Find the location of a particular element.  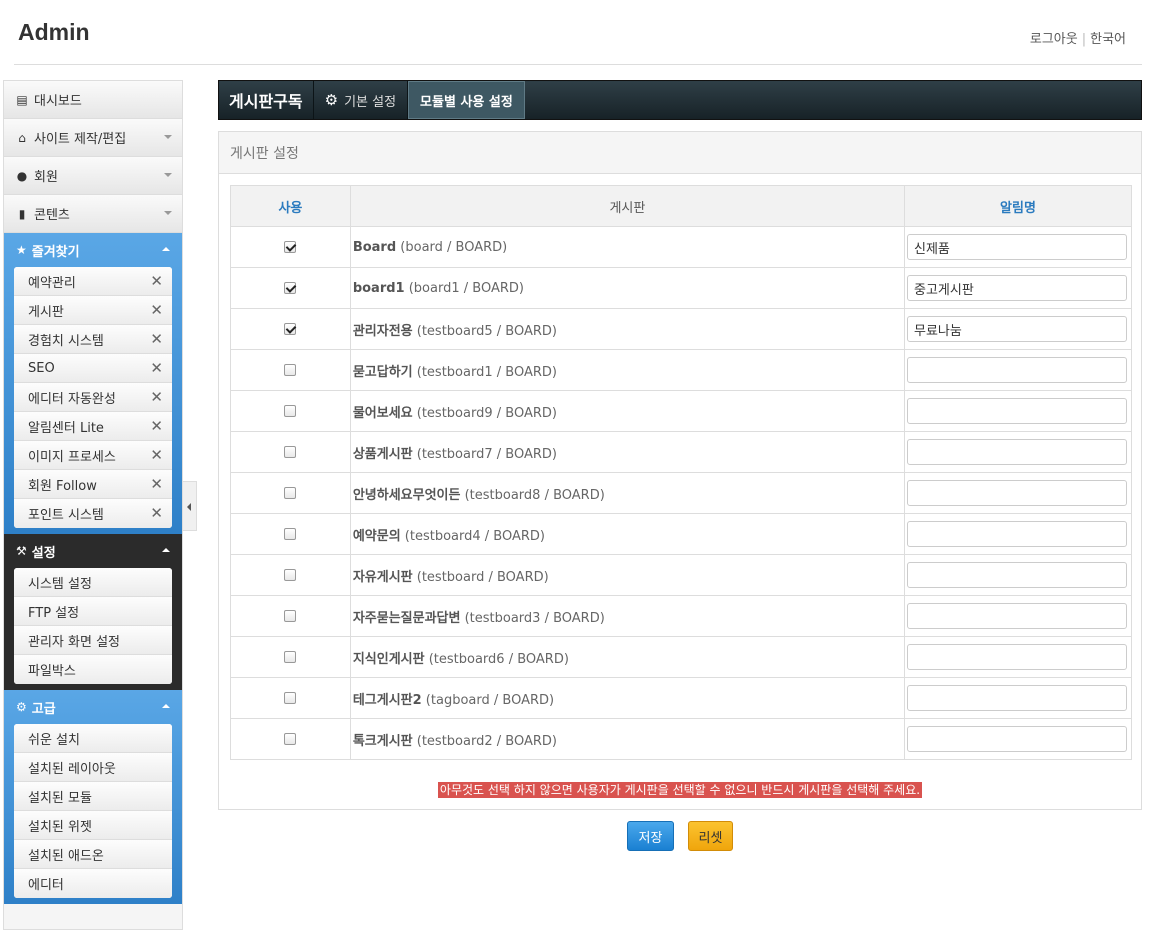

language-link: 한국어 is located at coordinates (1108, 39).